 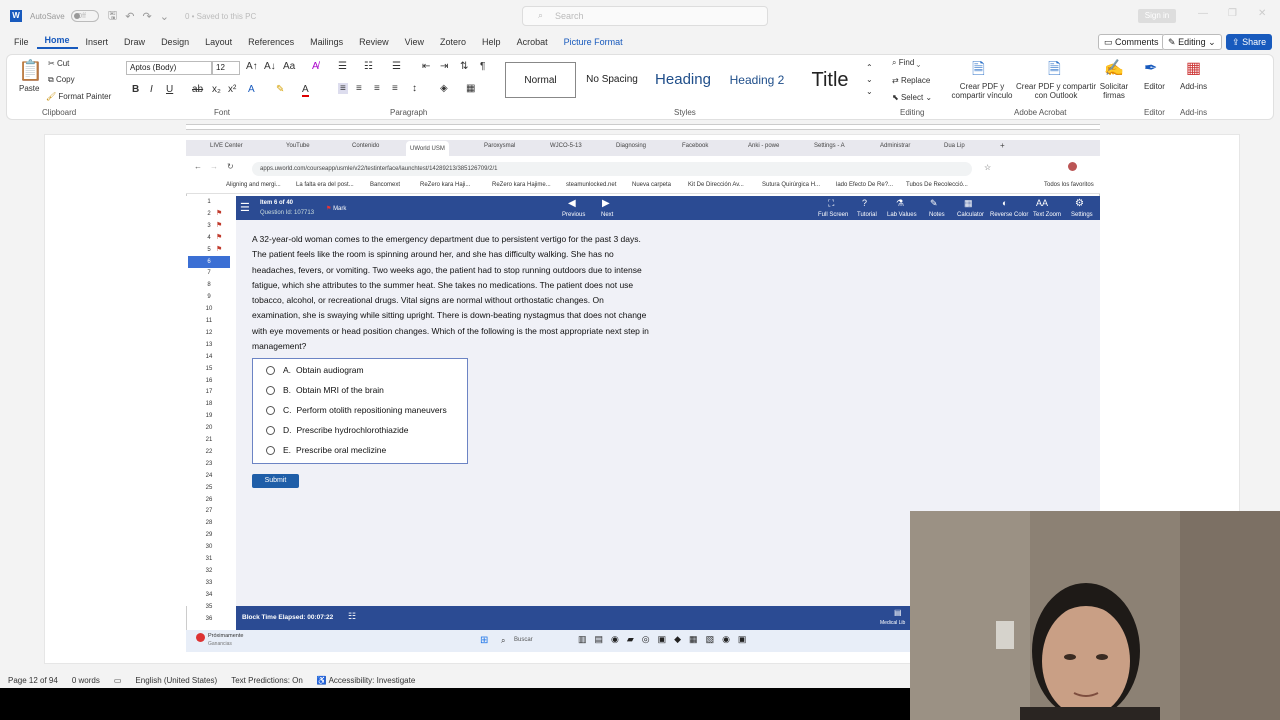 What do you see at coordinates (1114, 91) in the screenshot?
I see `request-signatures-button: Solicitar firmas` at bounding box center [1114, 91].